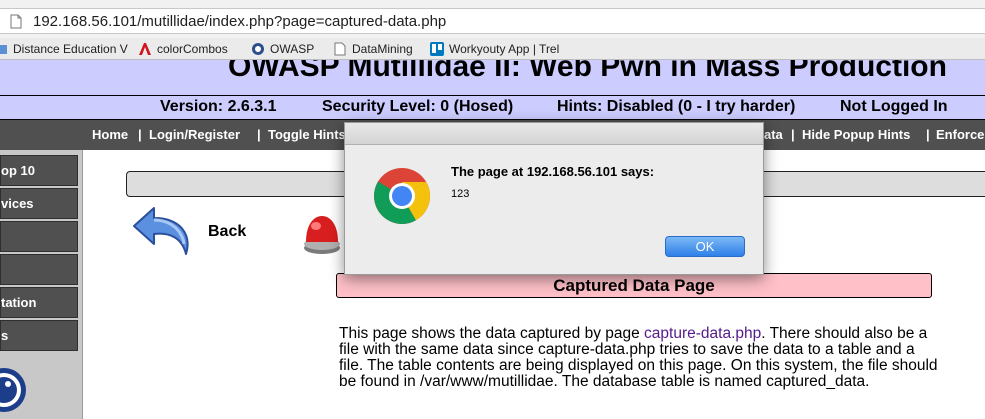  Describe the element at coordinates (110, 134) in the screenshot. I see `nav-home: Home` at that location.